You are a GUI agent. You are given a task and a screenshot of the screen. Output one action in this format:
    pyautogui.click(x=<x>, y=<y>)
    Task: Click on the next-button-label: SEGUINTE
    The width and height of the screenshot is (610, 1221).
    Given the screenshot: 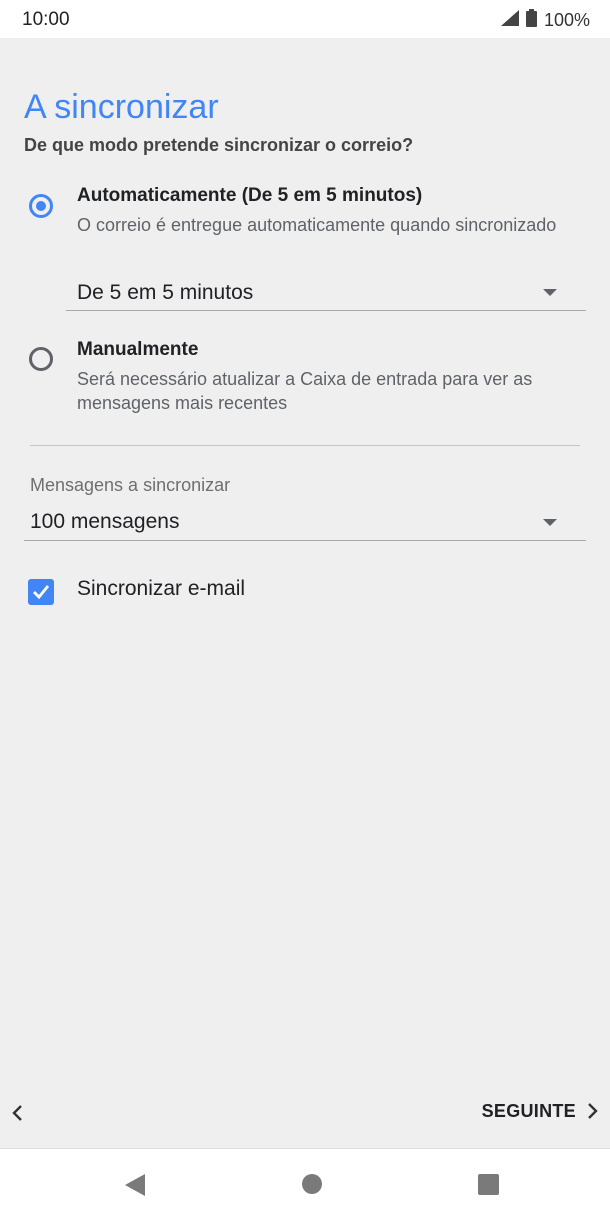 What is the action you would take?
    pyautogui.click(x=529, y=1111)
    